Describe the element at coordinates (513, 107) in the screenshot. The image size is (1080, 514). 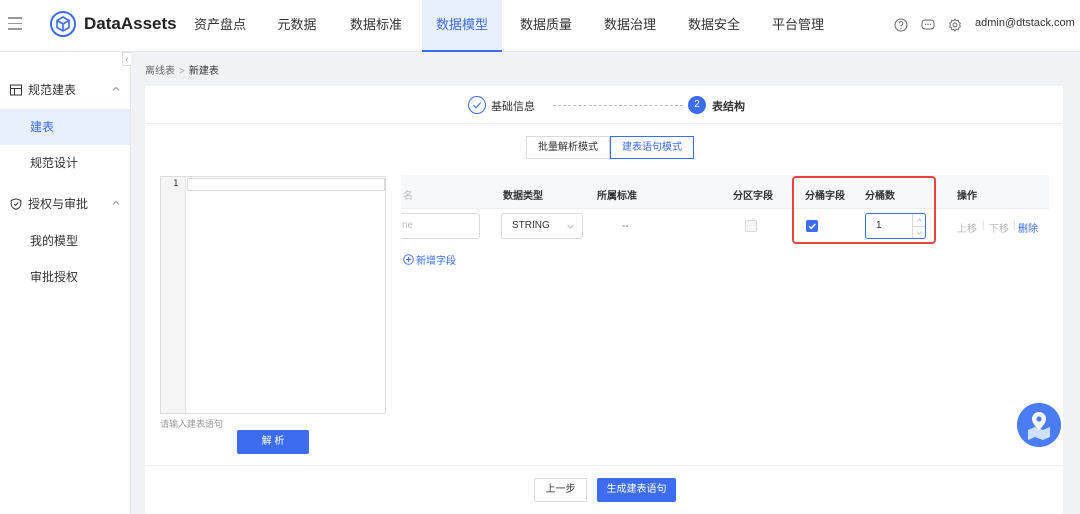
I see `step-basic-info: 基础信息` at that location.